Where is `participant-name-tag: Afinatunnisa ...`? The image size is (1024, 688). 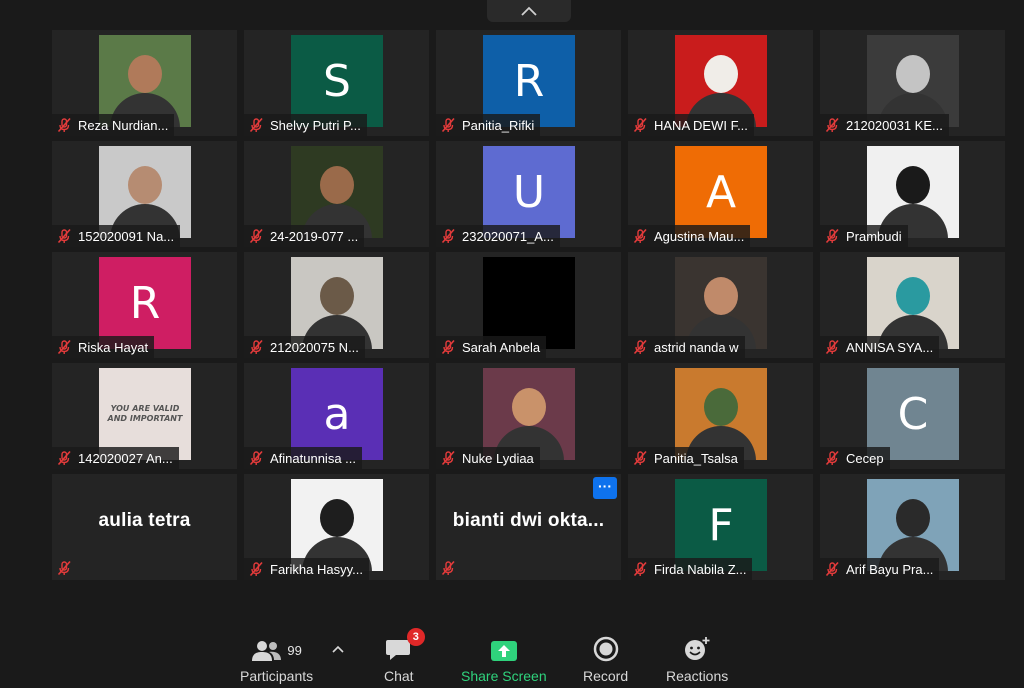
participant-name-tag: Afinatunnisa ... is located at coordinates (303, 458).